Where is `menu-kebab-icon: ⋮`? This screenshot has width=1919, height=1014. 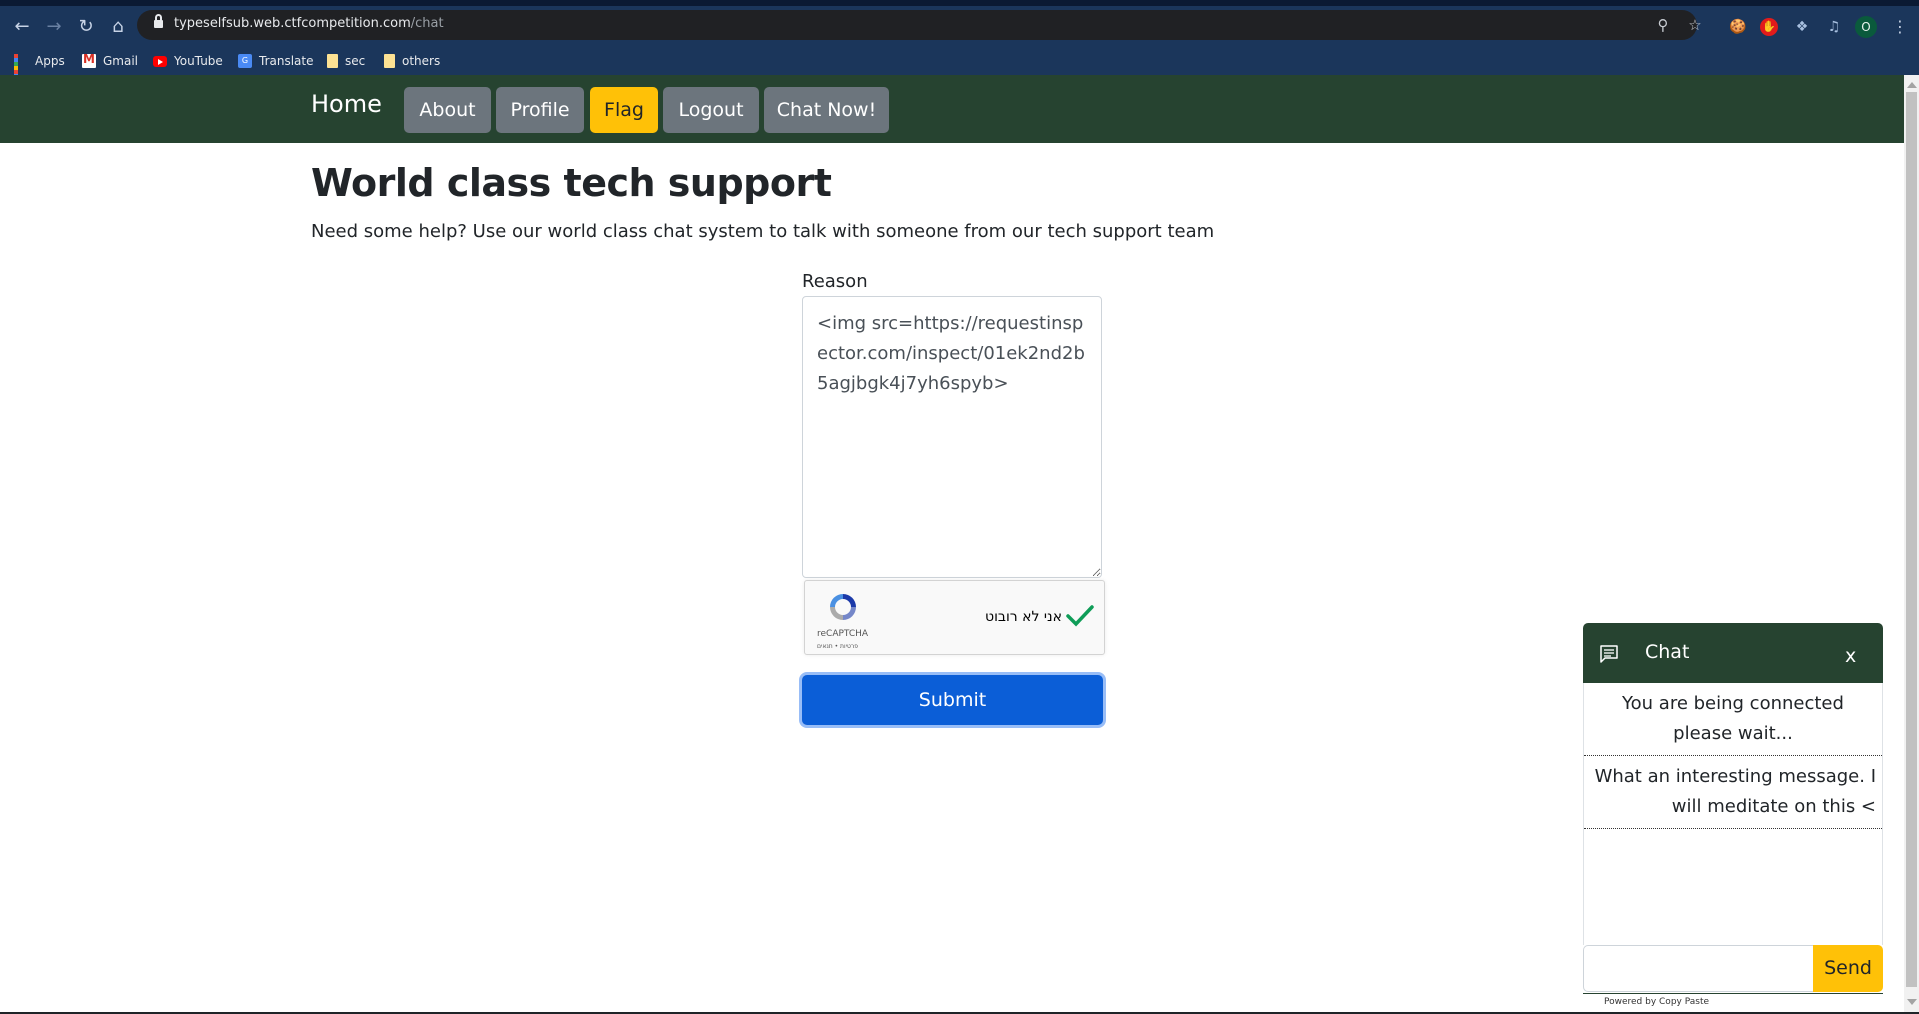 menu-kebab-icon: ⋮ is located at coordinates (1900, 27).